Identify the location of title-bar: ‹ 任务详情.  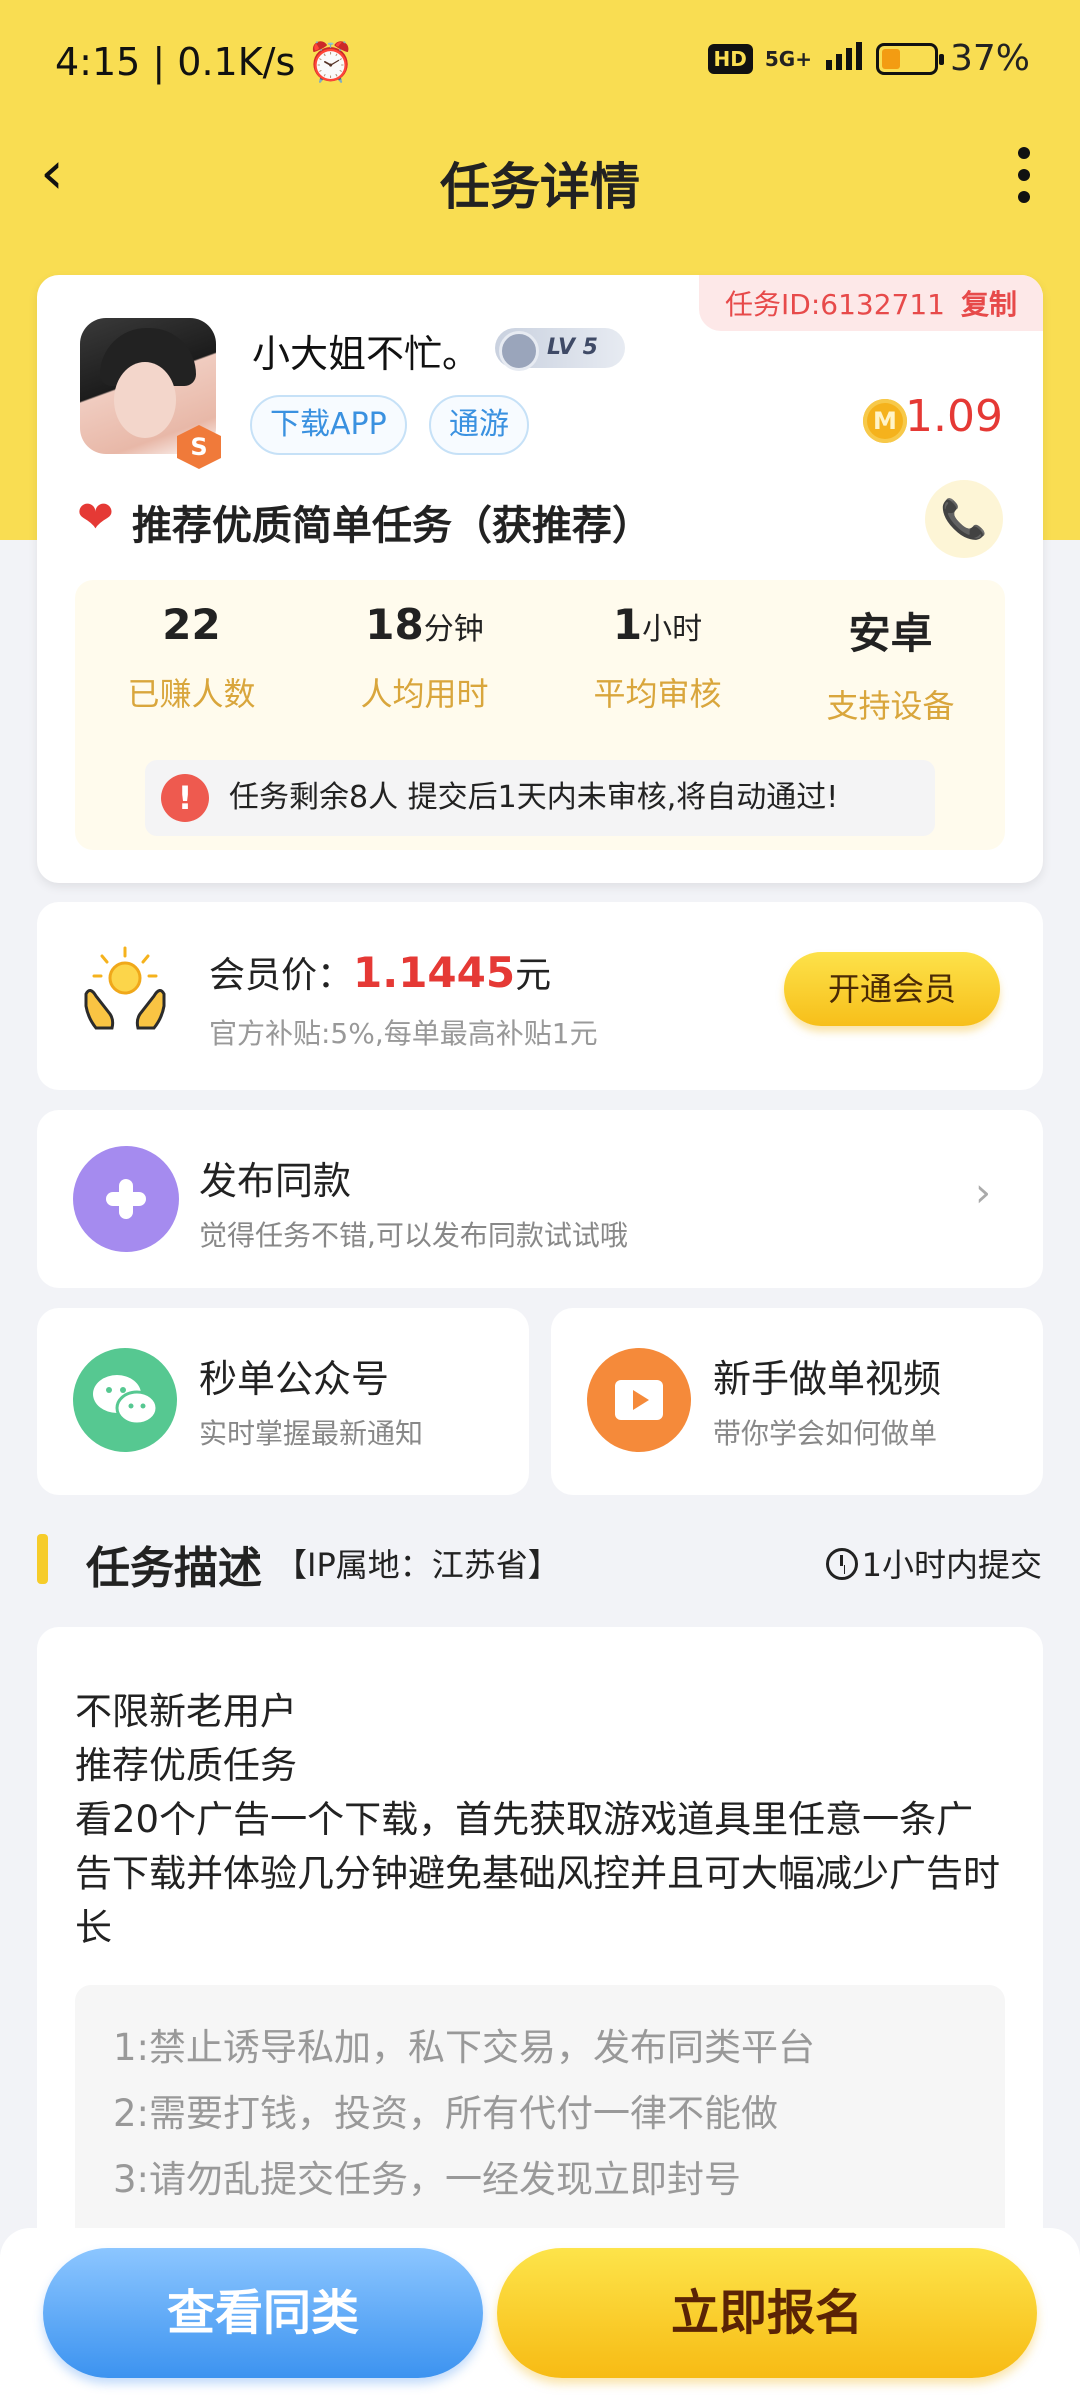
(540, 175).